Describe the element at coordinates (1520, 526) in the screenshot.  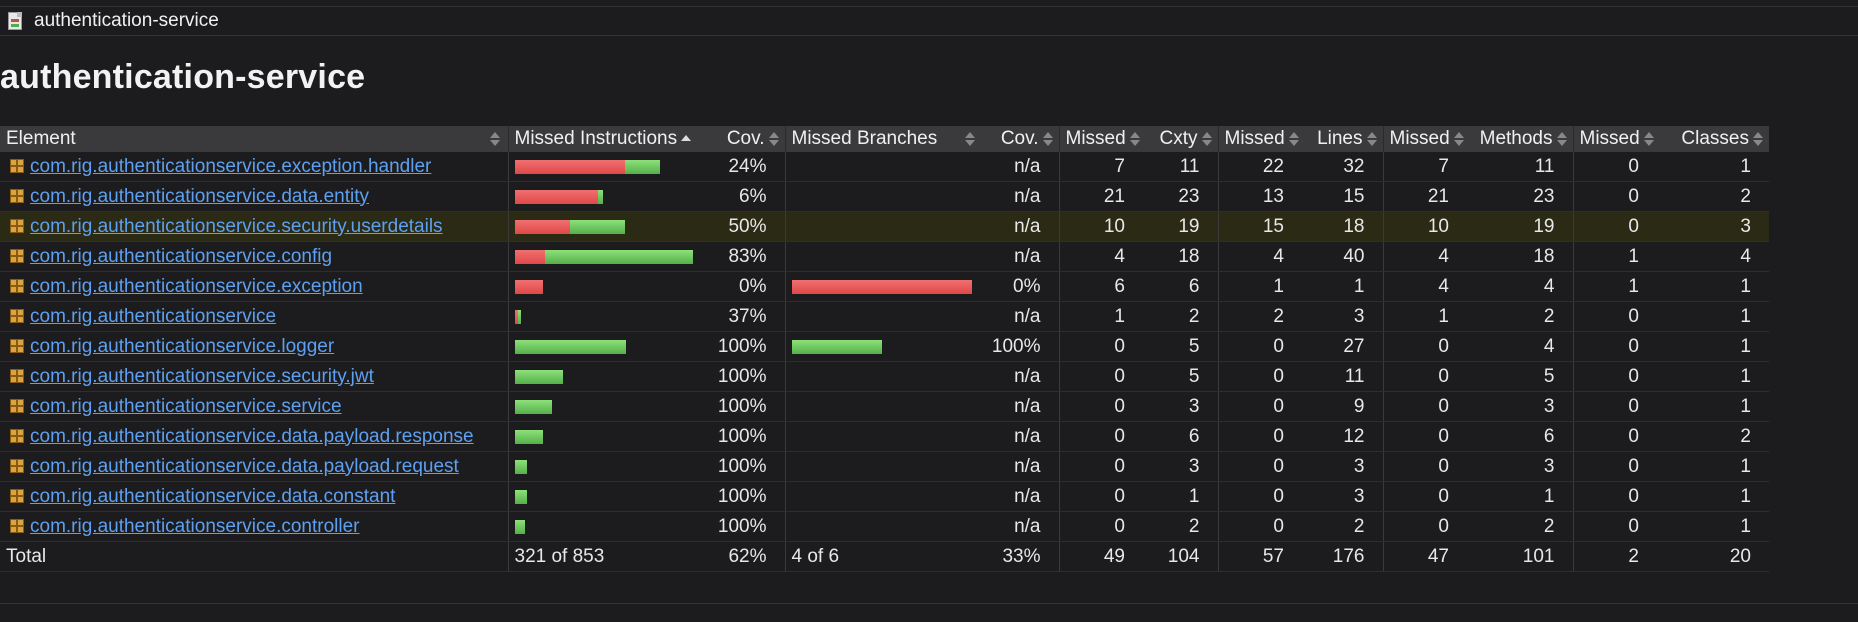
I see `methods-cell: 2` at that location.